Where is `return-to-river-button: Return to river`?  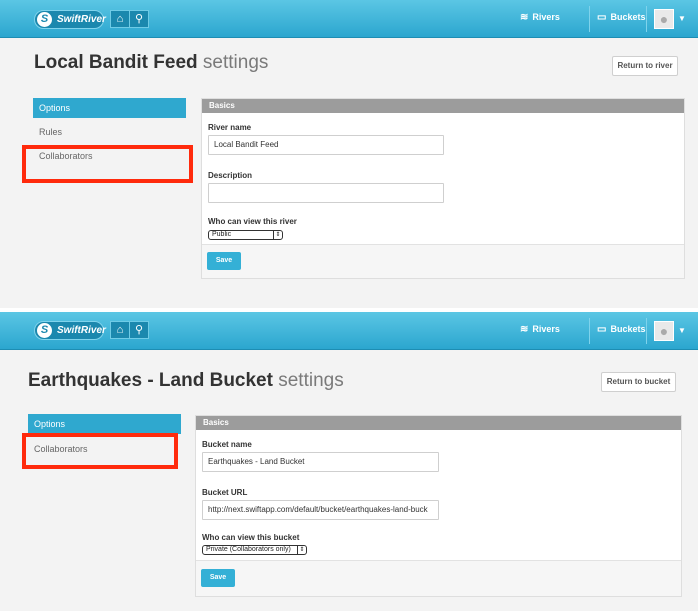 return-to-river-button: Return to river is located at coordinates (645, 66).